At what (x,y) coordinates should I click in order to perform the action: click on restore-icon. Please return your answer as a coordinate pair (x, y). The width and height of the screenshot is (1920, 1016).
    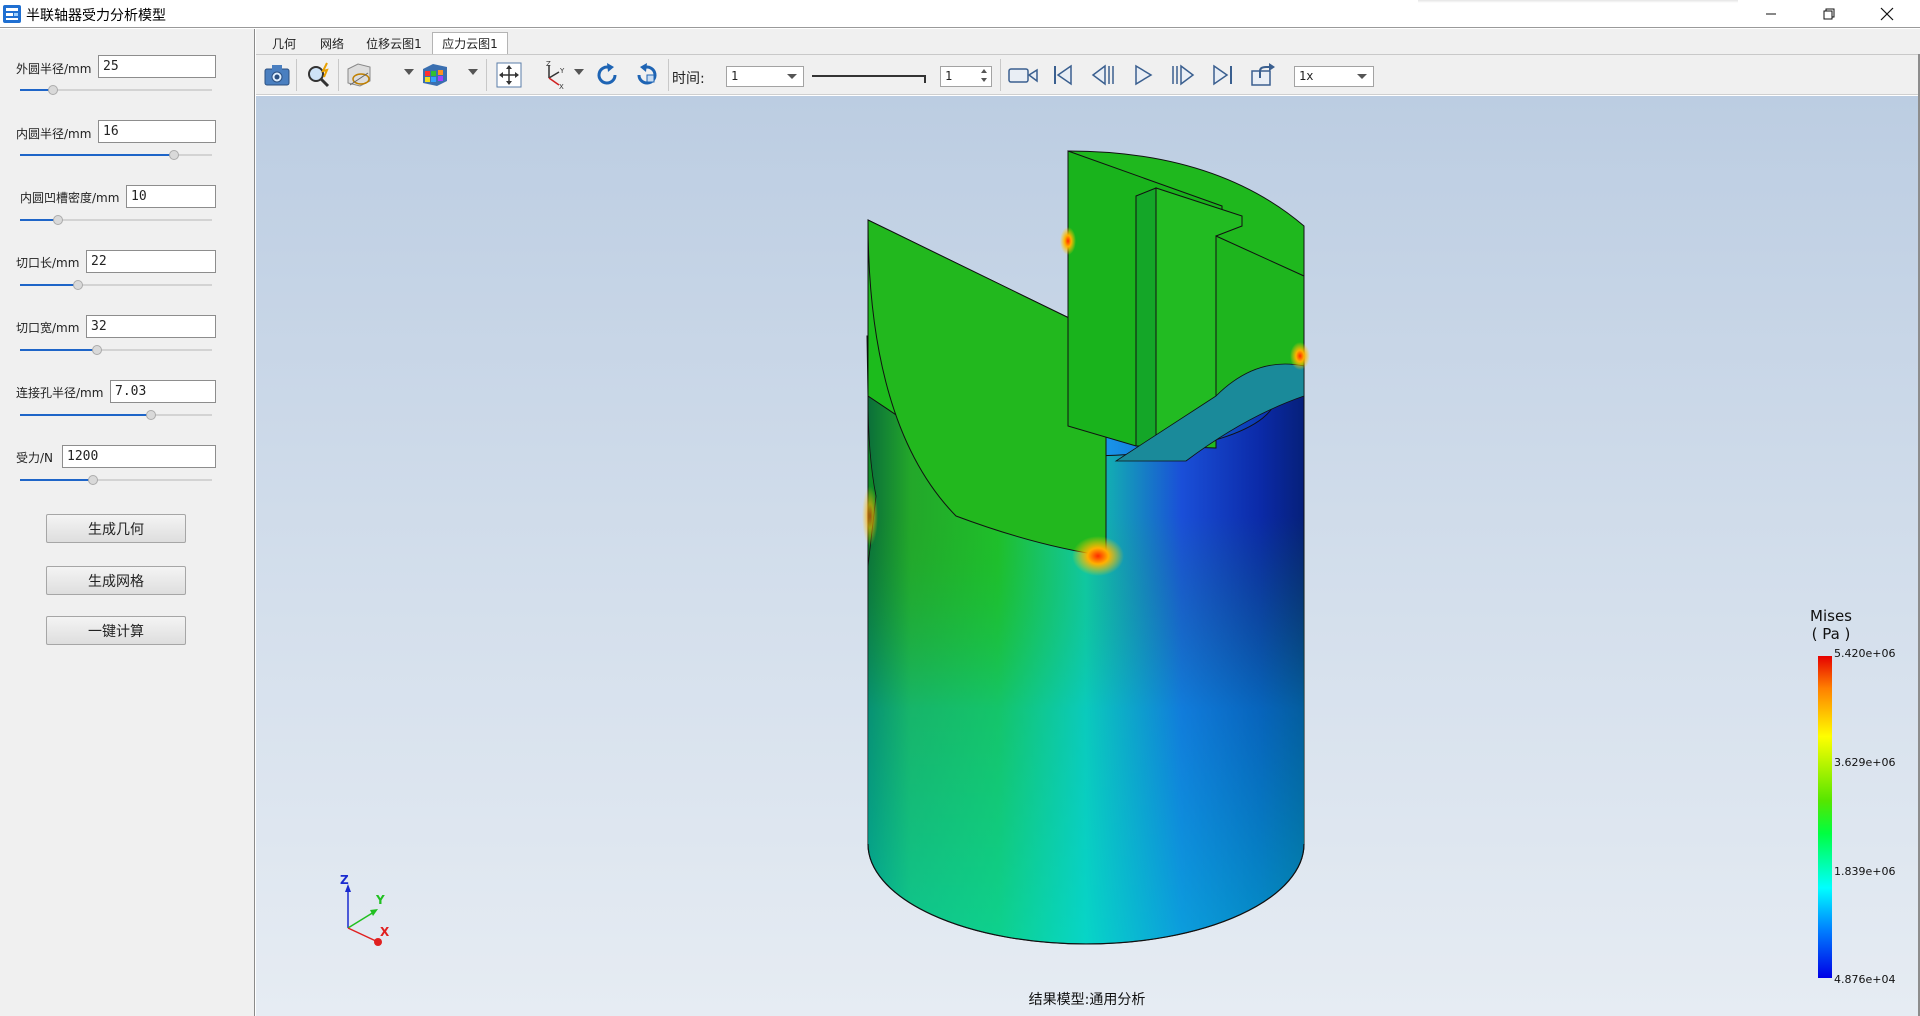
    Looking at the image, I should click on (1829, 14).